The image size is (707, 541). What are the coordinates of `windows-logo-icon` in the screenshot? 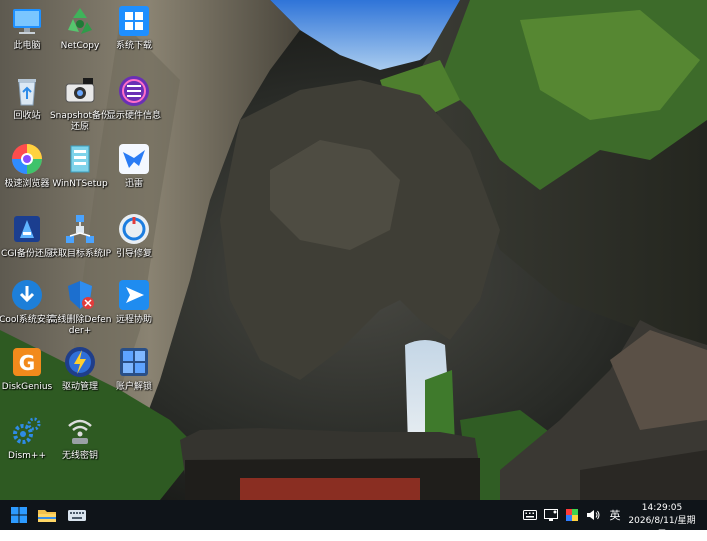 It's located at (134, 21).